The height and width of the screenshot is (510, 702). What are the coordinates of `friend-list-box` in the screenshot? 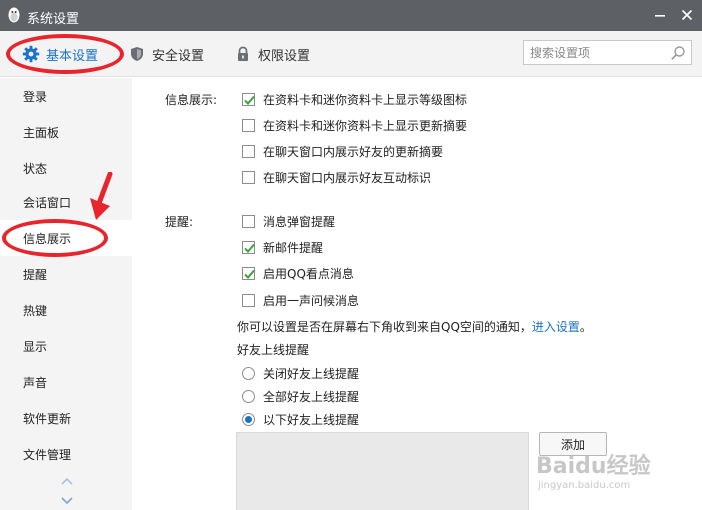 It's located at (382, 471).